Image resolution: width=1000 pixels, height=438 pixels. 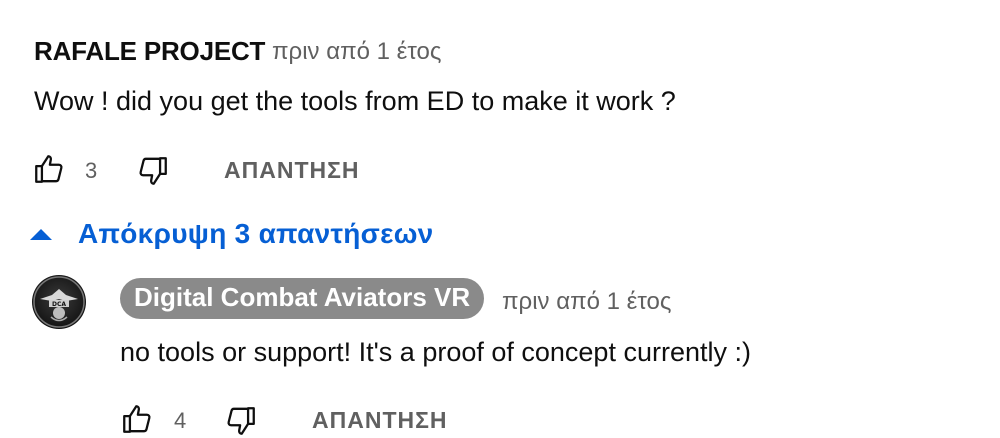 I want to click on reply-author: Digital Combat Aviators VR, so click(x=302, y=298).